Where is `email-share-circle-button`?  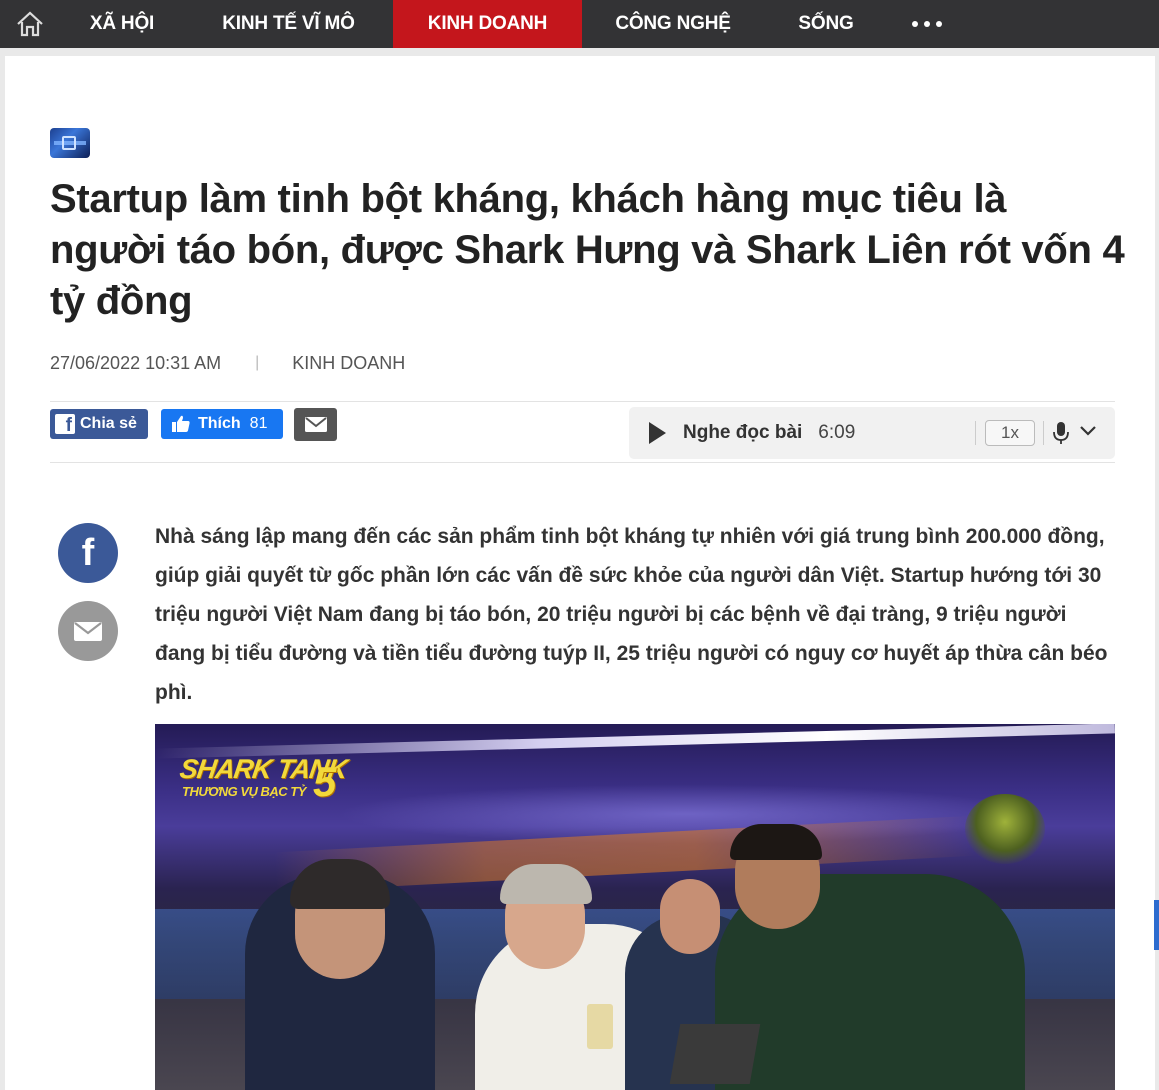 email-share-circle-button is located at coordinates (88, 631).